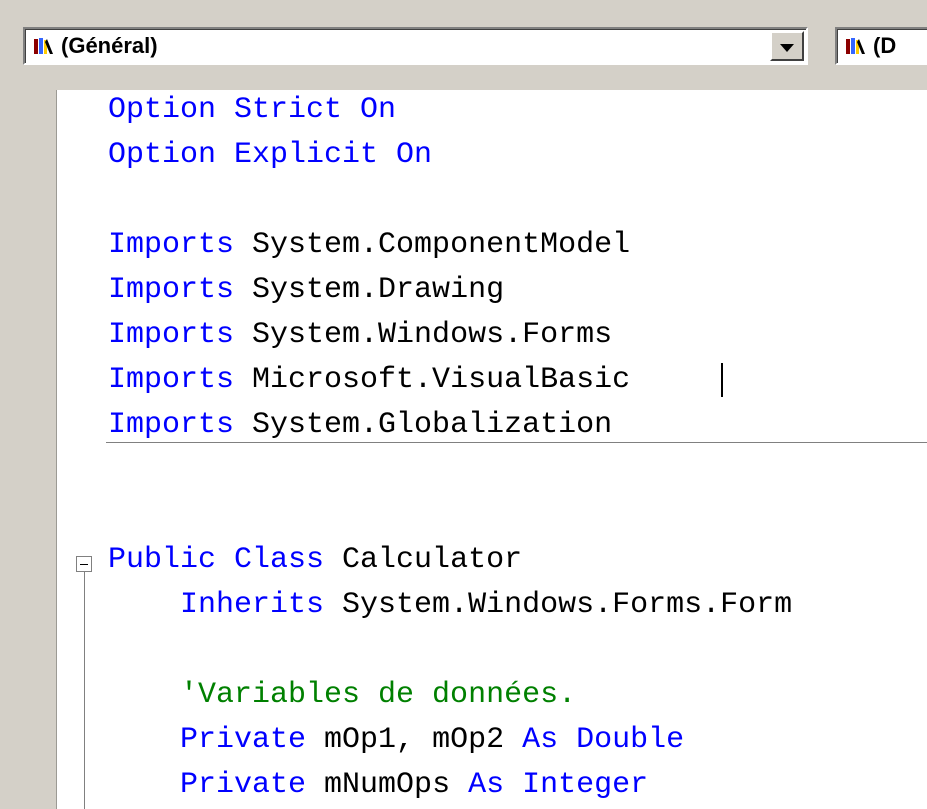 This screenshot has height=809, width=927. I want to click on object-selector-button, so click(787, 46).